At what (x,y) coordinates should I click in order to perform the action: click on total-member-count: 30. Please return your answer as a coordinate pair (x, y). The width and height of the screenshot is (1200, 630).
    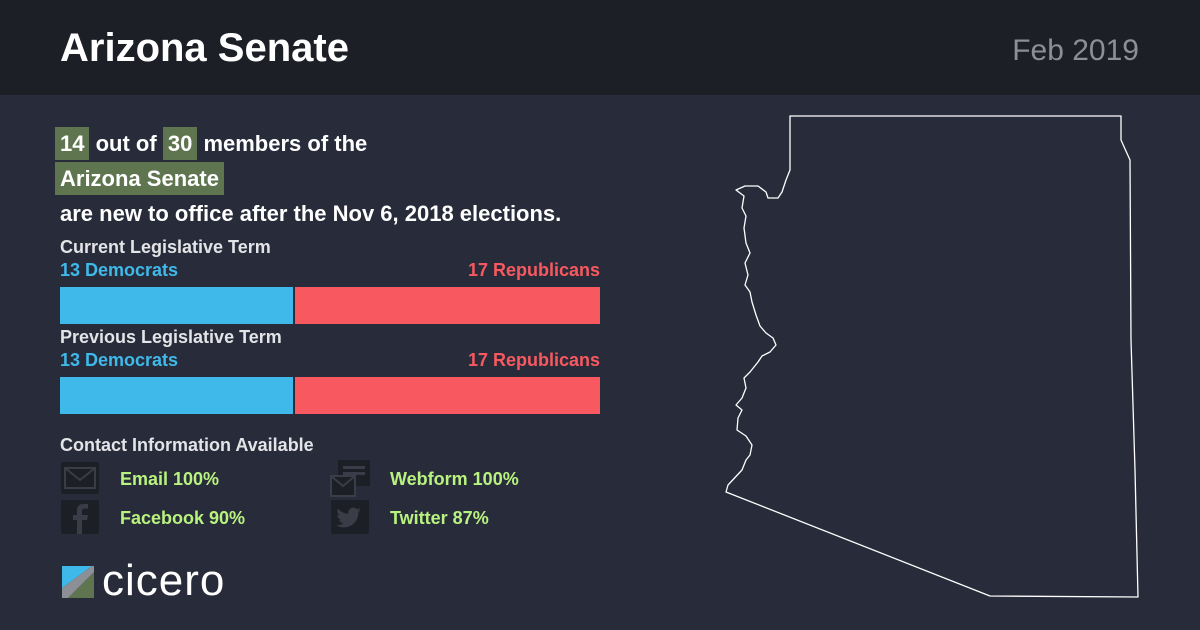
    Looking at the image, I should click on (180, 143).